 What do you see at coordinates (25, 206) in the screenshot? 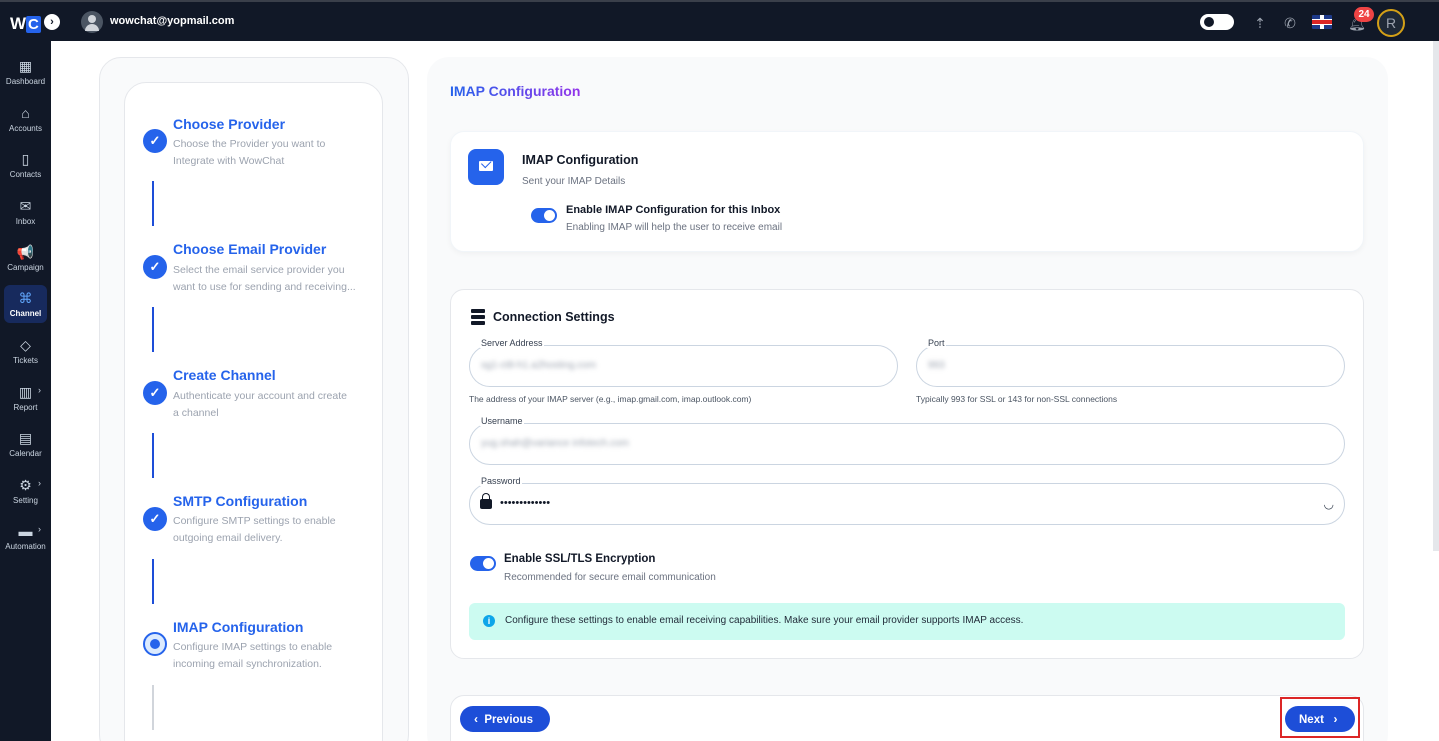
I see `inbox-icon: ✉` at bounding box center [25, 206].